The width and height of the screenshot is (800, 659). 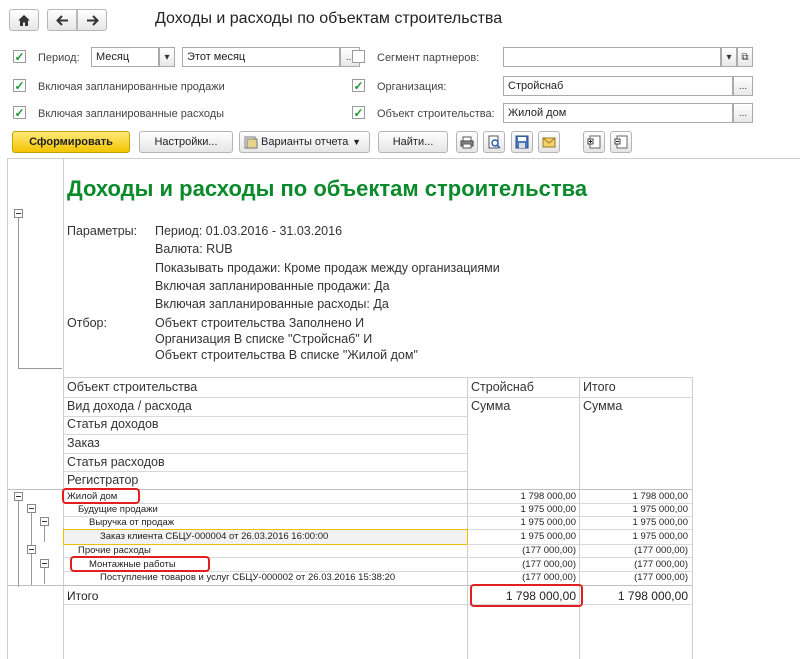 I want to click on organization-field: Стройснаб, so click(x=618, y=86).